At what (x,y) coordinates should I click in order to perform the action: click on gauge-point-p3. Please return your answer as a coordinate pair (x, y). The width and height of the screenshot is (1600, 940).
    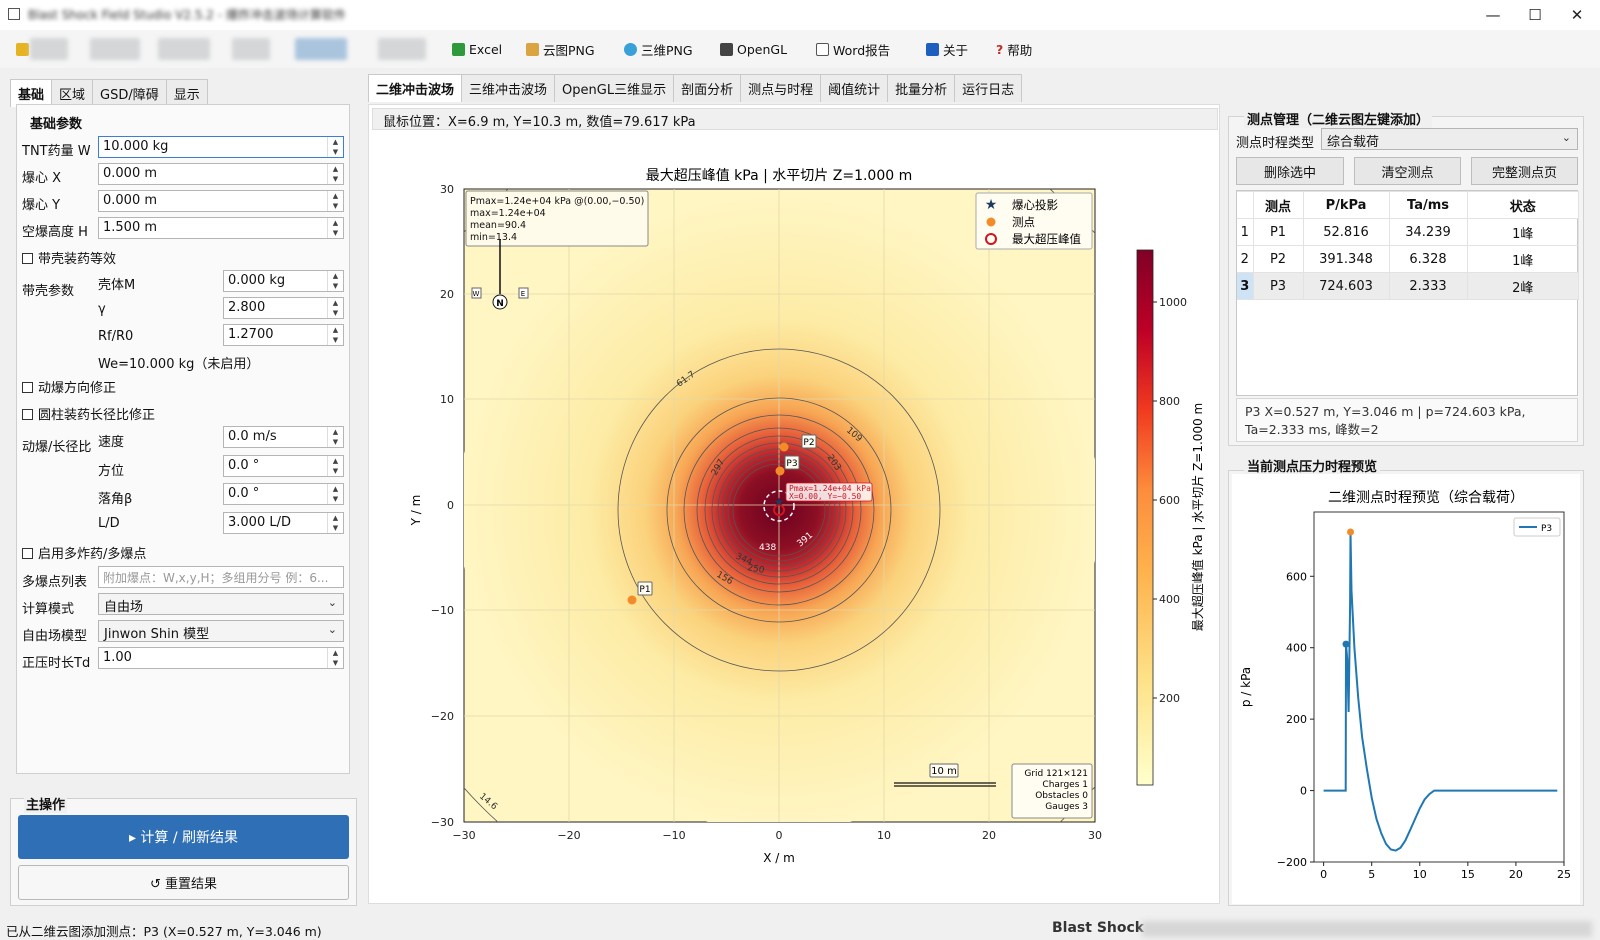
    Looking at the image, I should click on (780, 471).